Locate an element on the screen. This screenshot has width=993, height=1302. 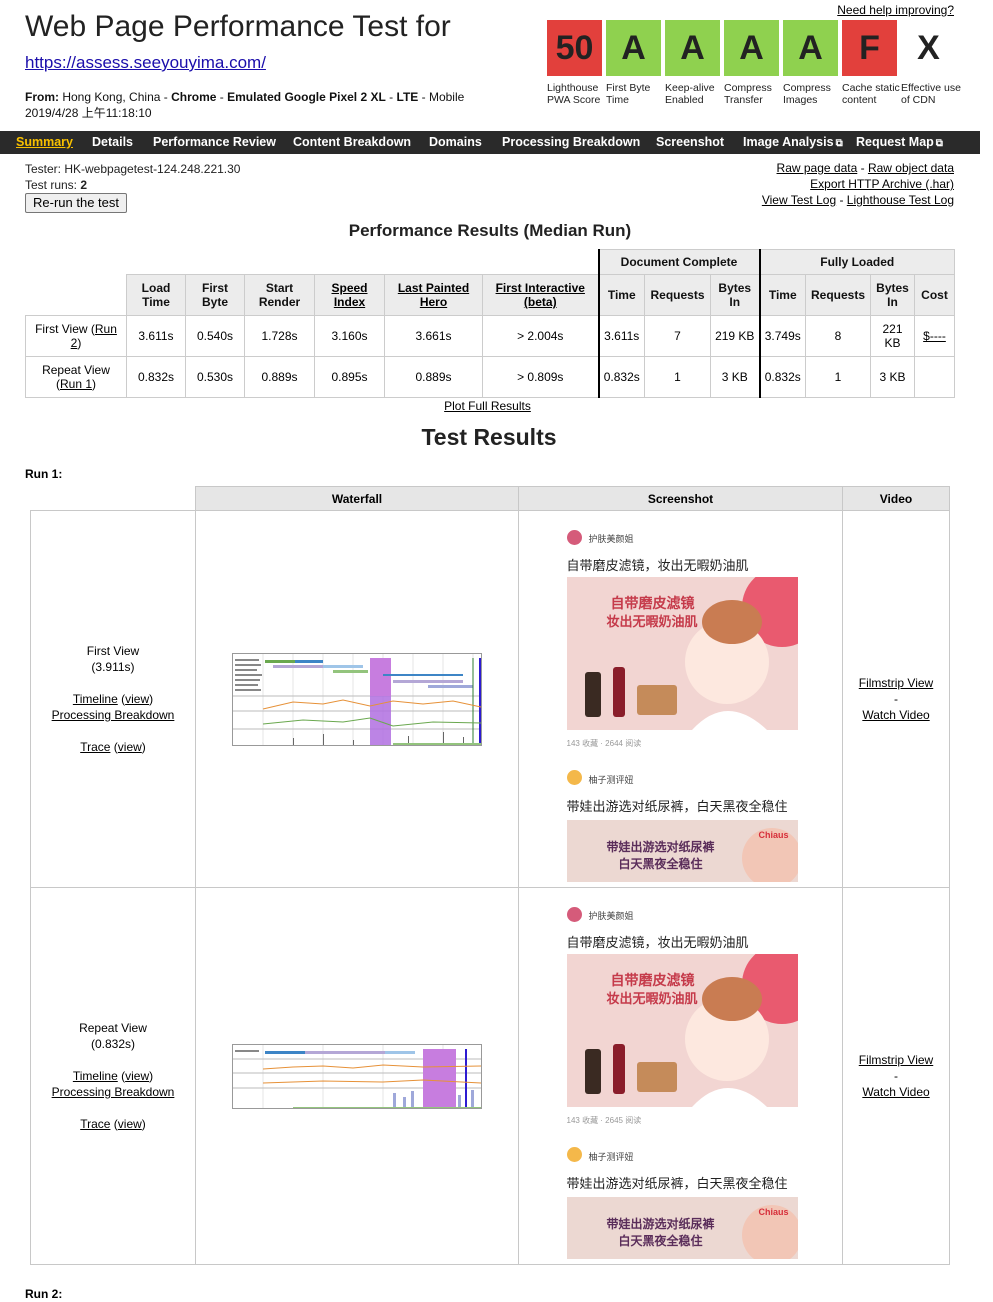
post-stats: 143 收藏 · 2645 阅读 is located at coordinates (604, 1120).